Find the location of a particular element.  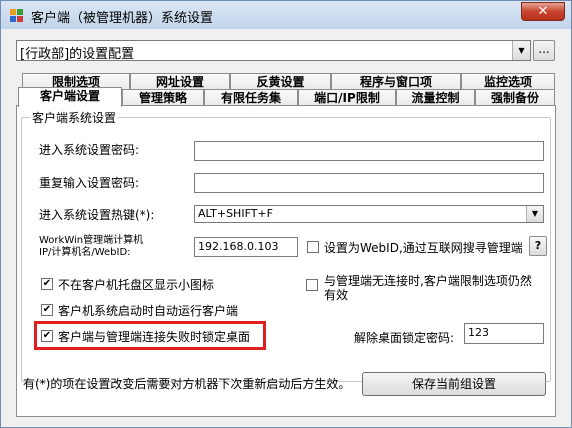

close-button: ✕ is located at coordinates (543, 11).